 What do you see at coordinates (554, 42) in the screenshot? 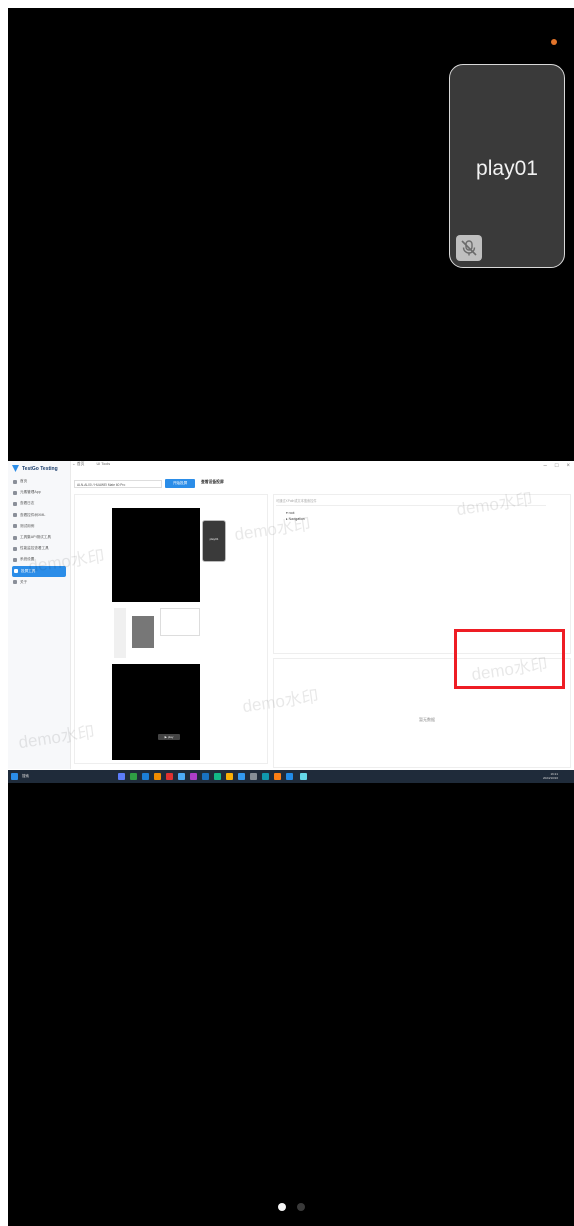
I see `status-indicator-dot` at bounding box center [554, 42].